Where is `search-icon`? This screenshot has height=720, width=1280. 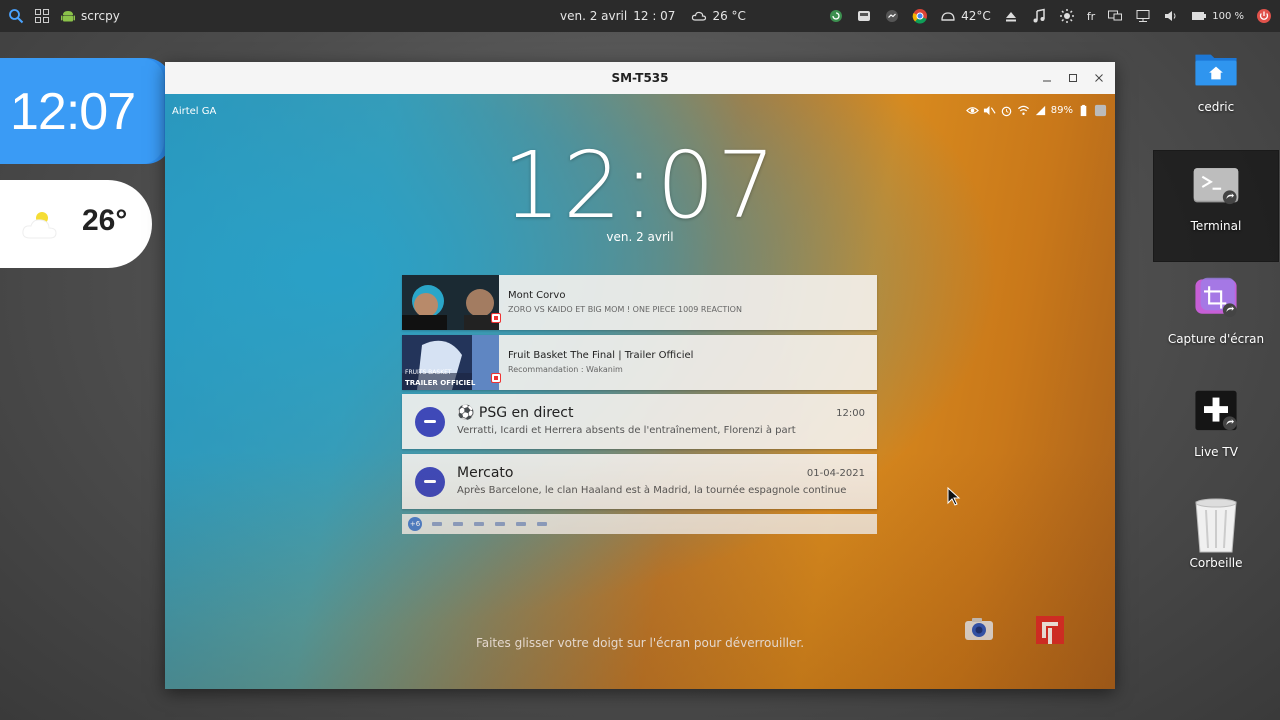 search-icon is located at coordinates (16, 16).